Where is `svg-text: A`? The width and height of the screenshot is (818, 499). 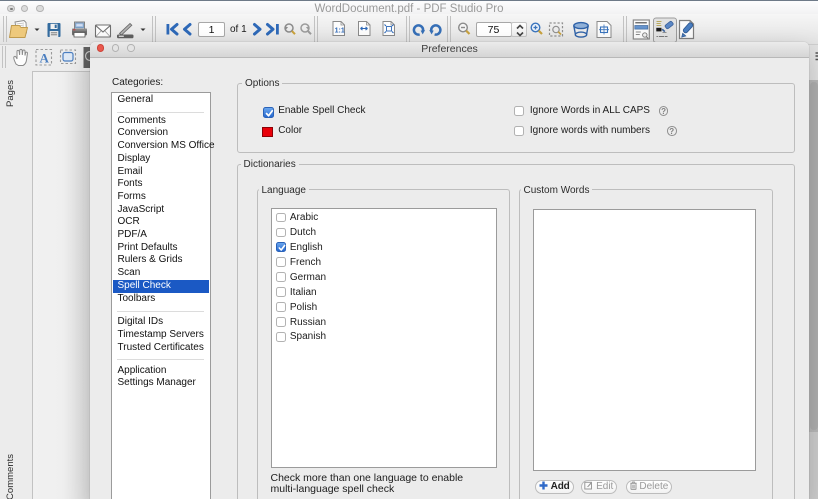 svg-text: A is located at coordinates (45, 58).